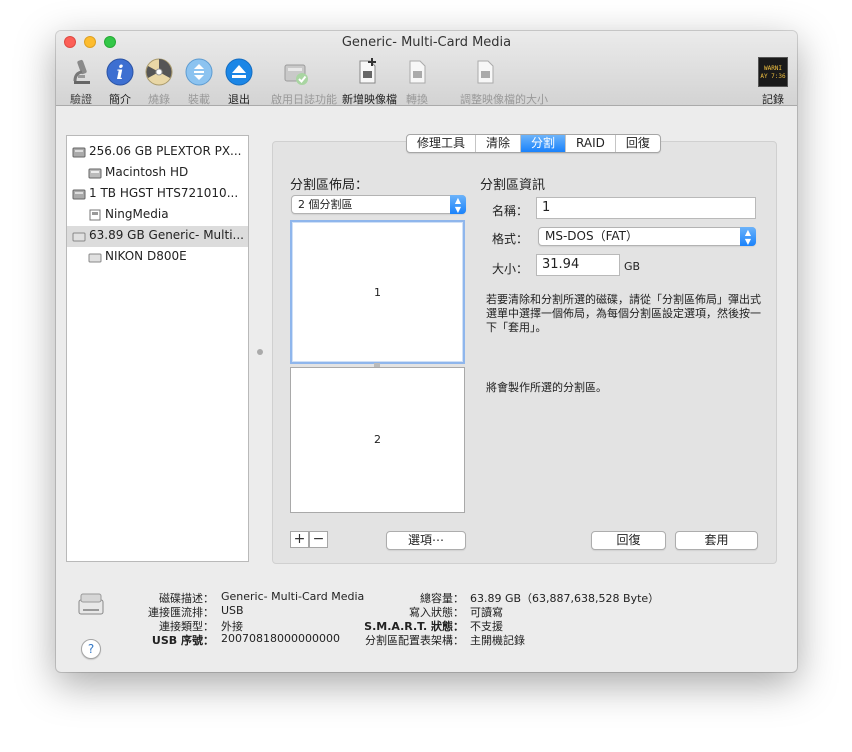 The height and width of the screenshot is (752, 852). I want to click on toolbar-burn-button: 燒錄, so click(159, 80).